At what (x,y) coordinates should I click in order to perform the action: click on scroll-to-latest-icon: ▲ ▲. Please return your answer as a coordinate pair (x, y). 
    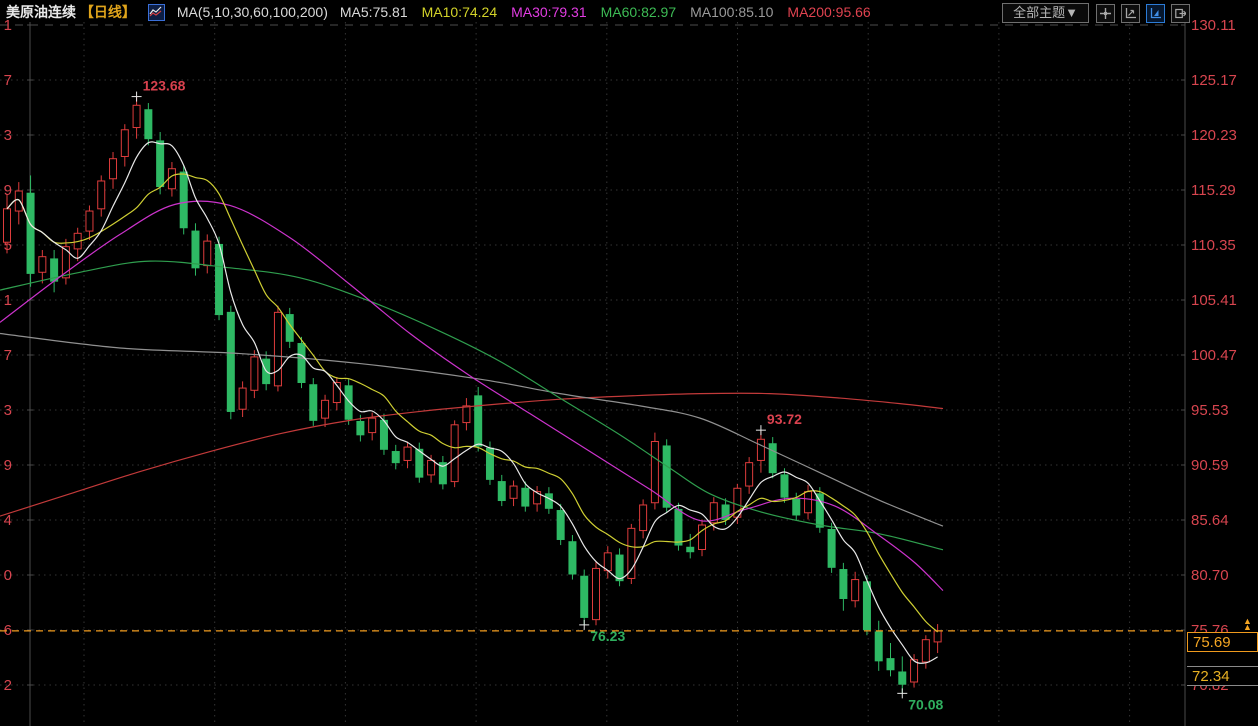
    Looking at the image, I should click on (1247, 624).